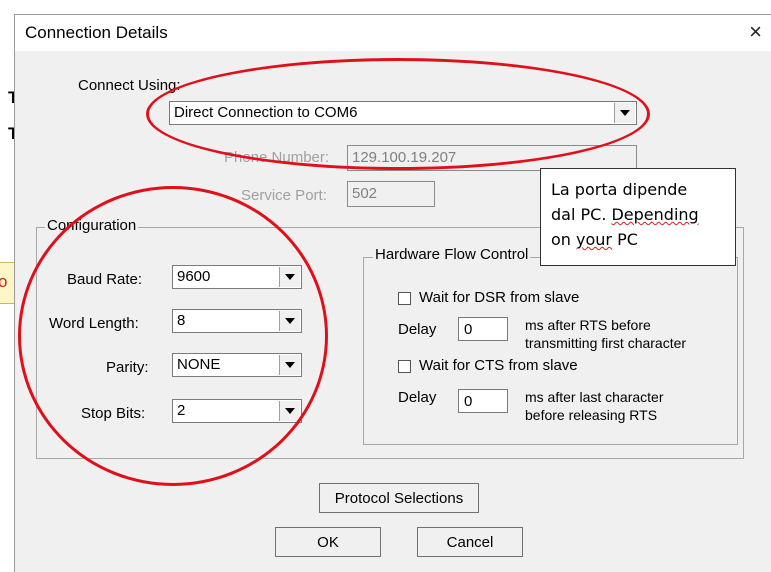  Describe the element at coordinates (452, 254) in the screenshot. I see `hardware-flow-control-title: Hardware Flow Control` at that location.